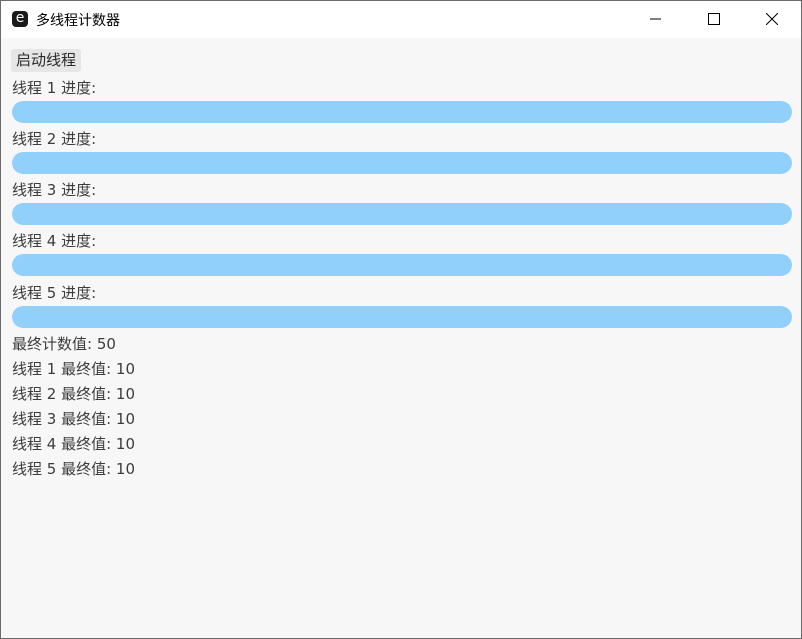  Describe the element at coordinates (54, 139) in the screenshot. I see `thread-2-progress-label: 线程 2 进度:` at that location.